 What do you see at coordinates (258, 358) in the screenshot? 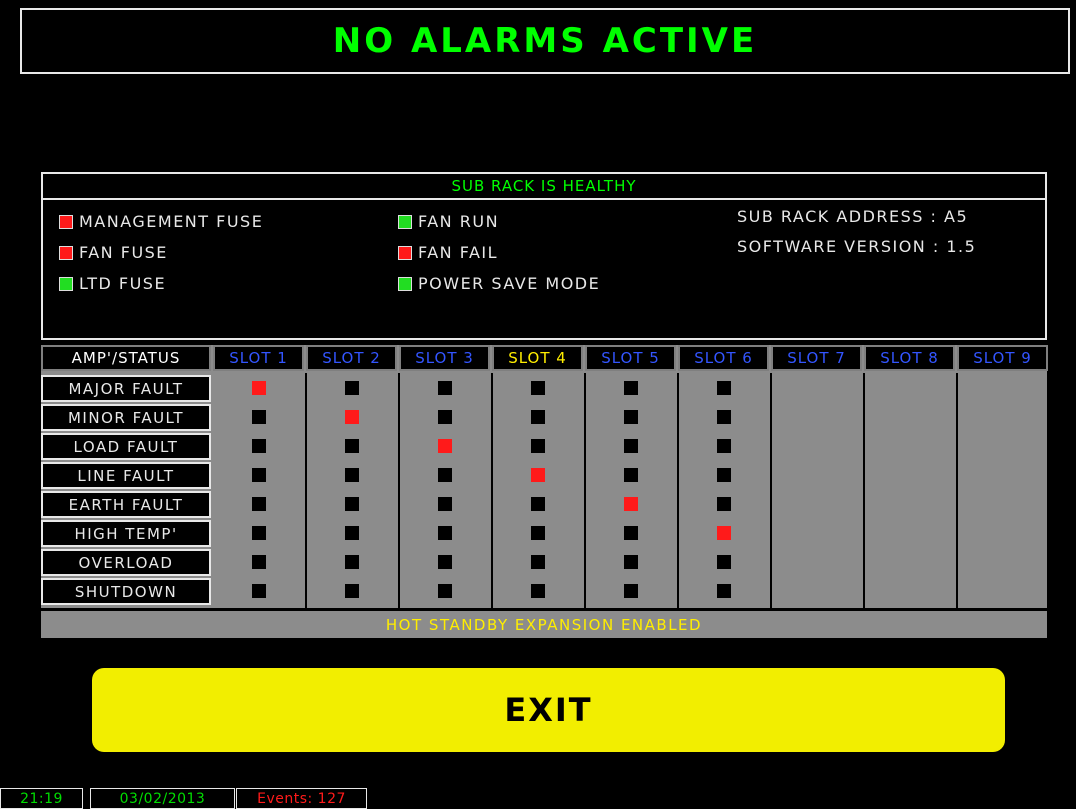
I see `slot-header-1: SLOT 1` at bounding box center [258, 358].